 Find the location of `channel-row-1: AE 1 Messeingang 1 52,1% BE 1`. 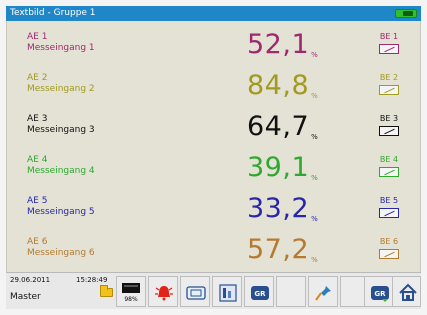

channel-row-1: AE 1 Messeingang 1 52,1% BE 1 is located at coordinates (214, 49).